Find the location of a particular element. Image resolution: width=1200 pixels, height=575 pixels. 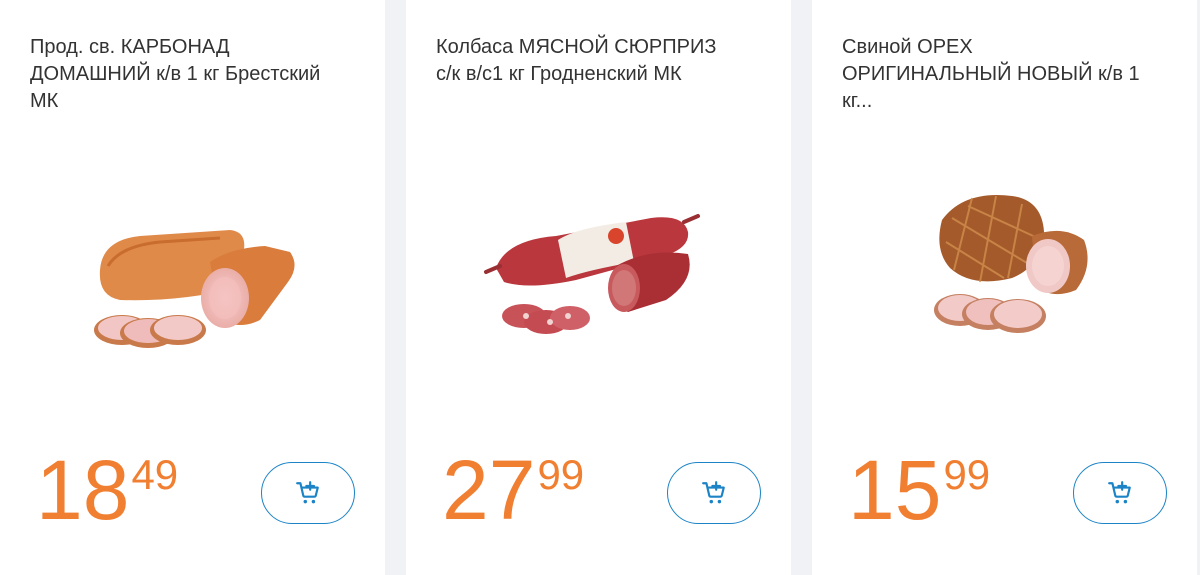

product-price: 1849 is located at coordinates (107, 490).